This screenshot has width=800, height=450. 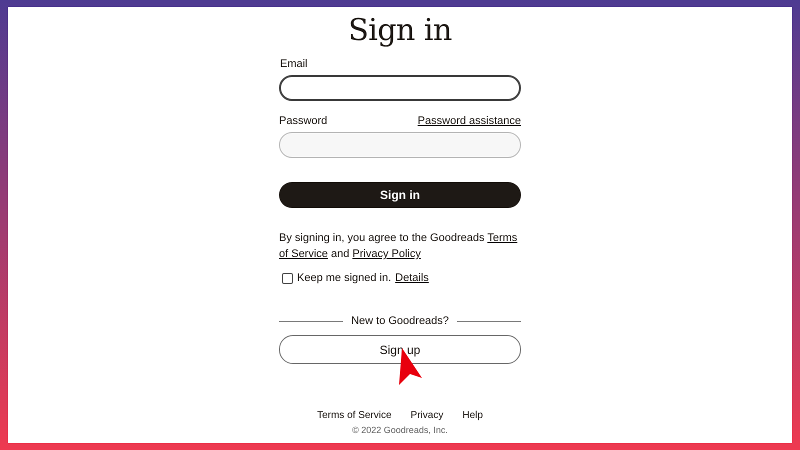 What do you see at coordinates (472, 415) in the screenshot?
I see `footer-link: Help` at bounding box center [472, 415].